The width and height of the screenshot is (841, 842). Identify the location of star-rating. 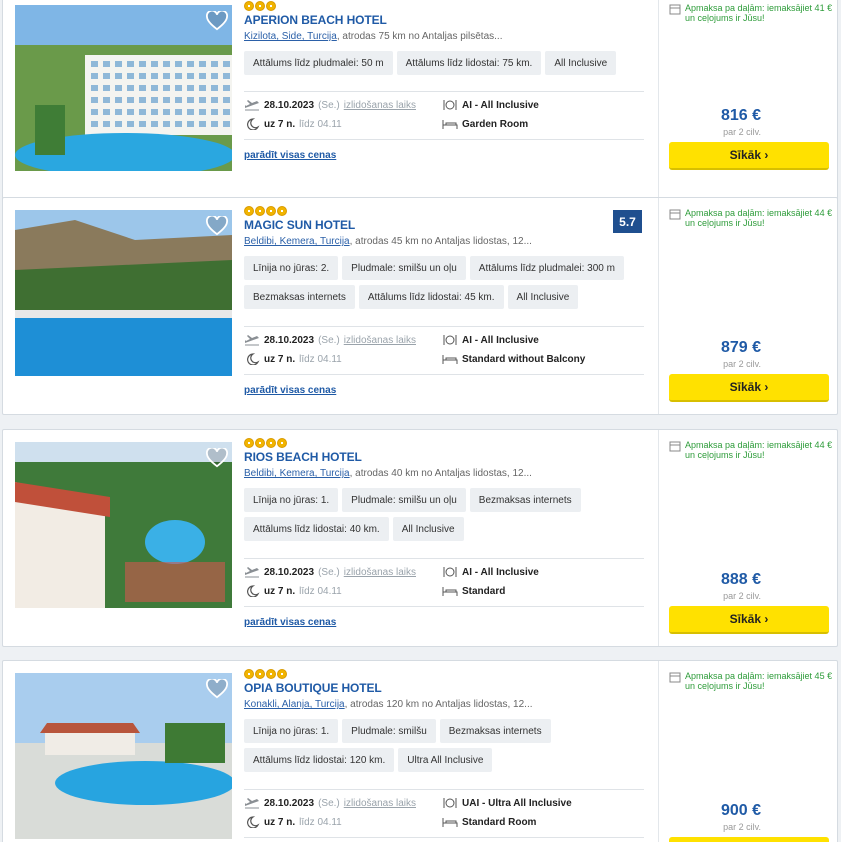
(260, 6).